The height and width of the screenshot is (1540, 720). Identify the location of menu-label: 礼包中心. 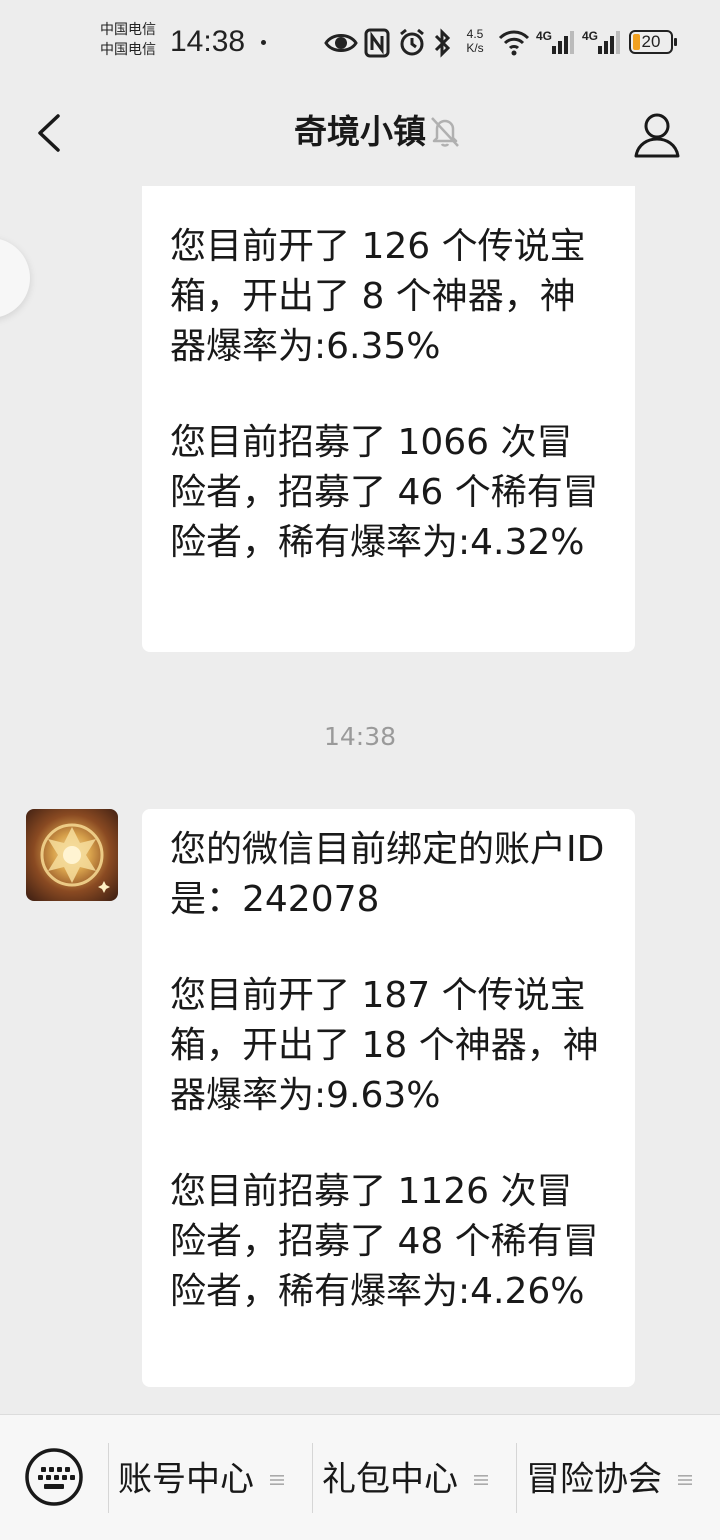
(390, 1479).